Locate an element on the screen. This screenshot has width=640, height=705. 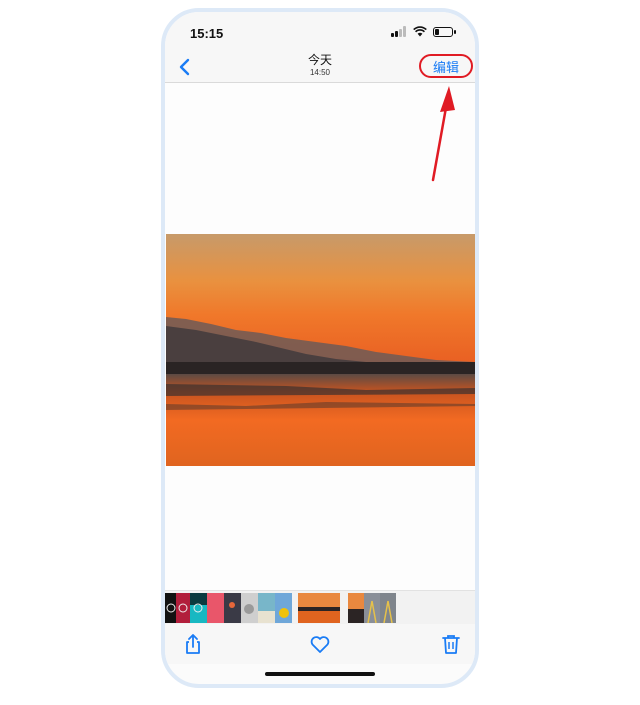
signal-icon is located at coordinates (399, 31).